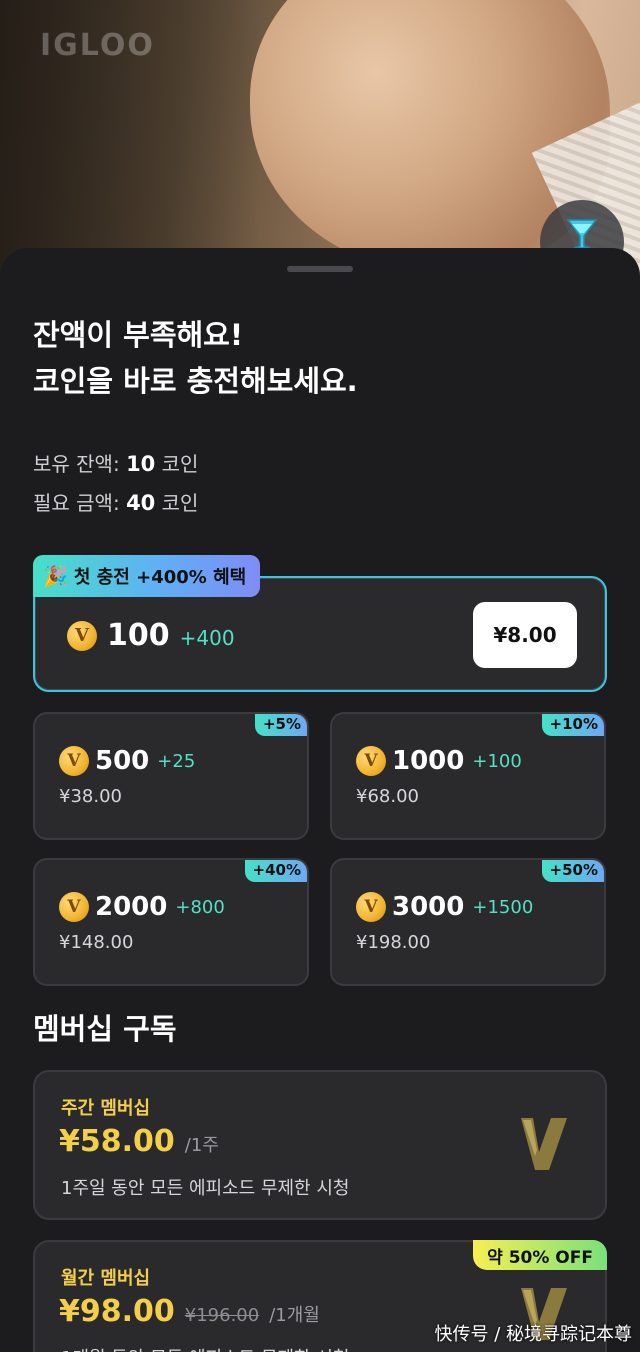  Describe the element at coordinates (544, 1144) in the screenshot. I see `brand-v-icon` at that location.